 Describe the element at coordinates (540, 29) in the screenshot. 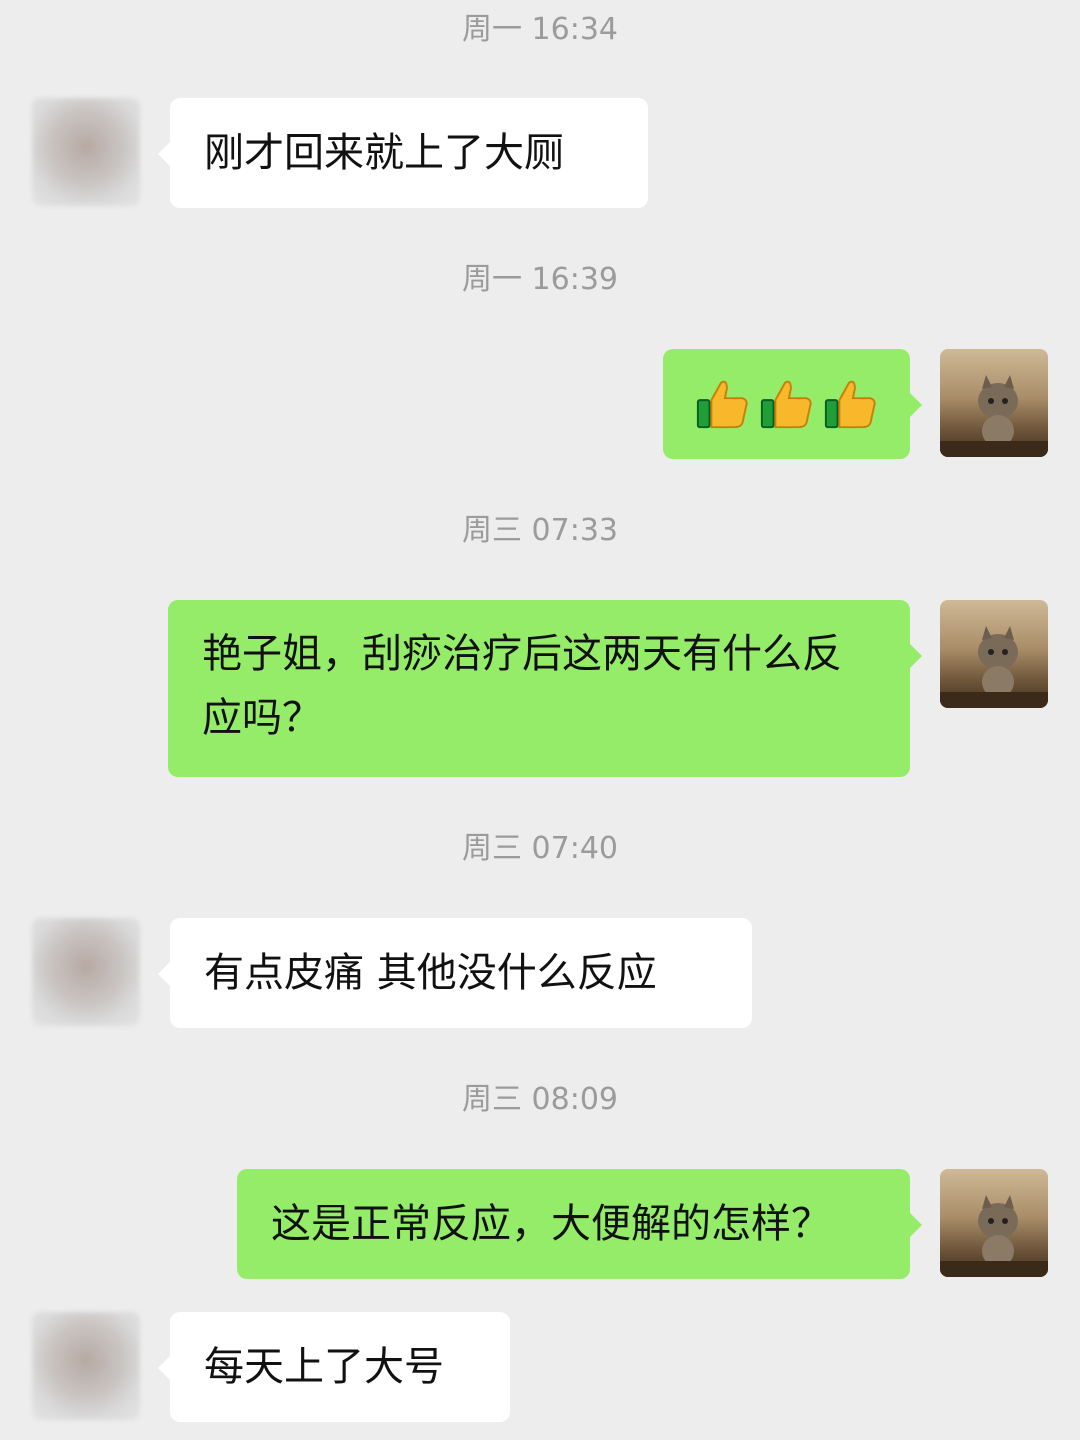

I see `timestamp: 周一 16:34` at that location.